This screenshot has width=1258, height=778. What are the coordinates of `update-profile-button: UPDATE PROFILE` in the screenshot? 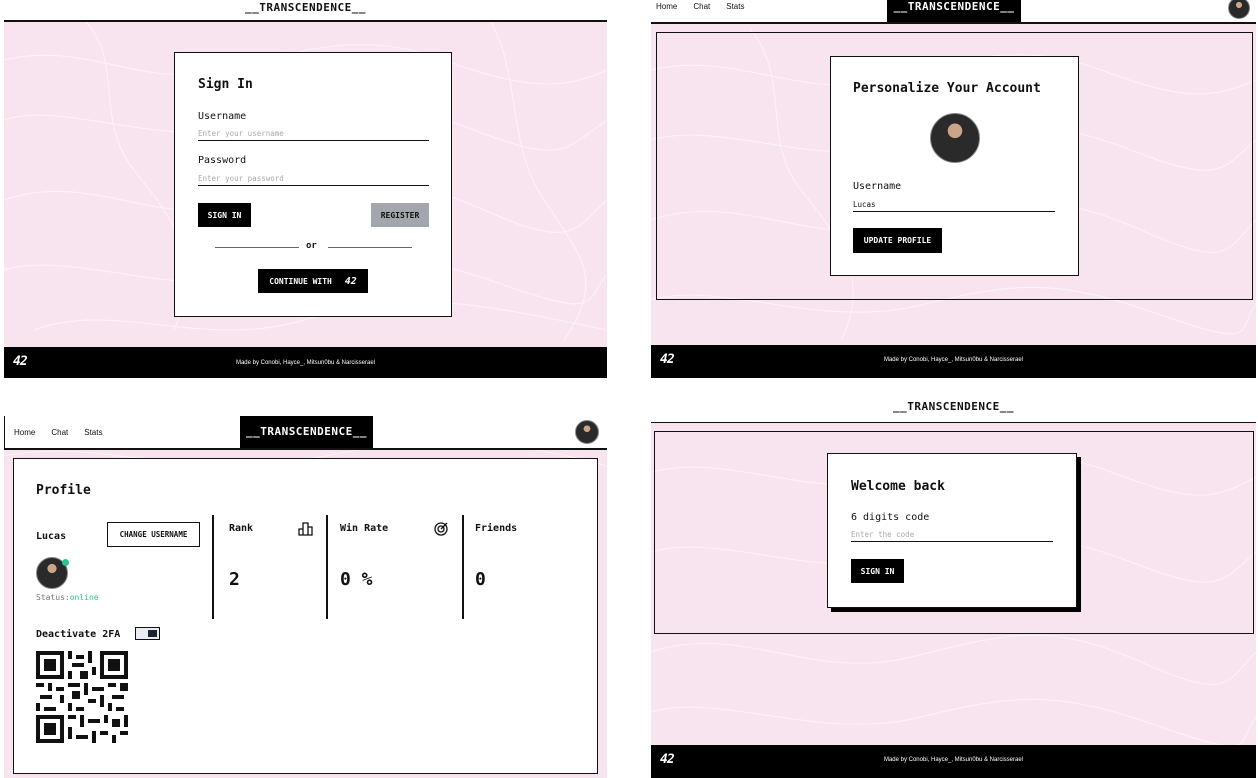 It's located at (897, 240).